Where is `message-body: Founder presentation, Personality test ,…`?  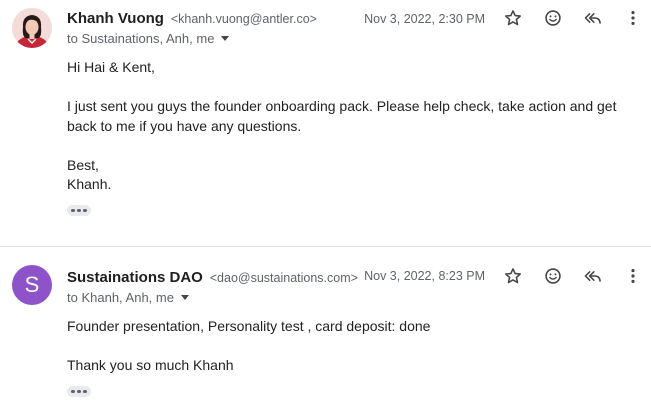 message-body: Founder presentation, Personality test ,… is located at coordinates (352, 346).